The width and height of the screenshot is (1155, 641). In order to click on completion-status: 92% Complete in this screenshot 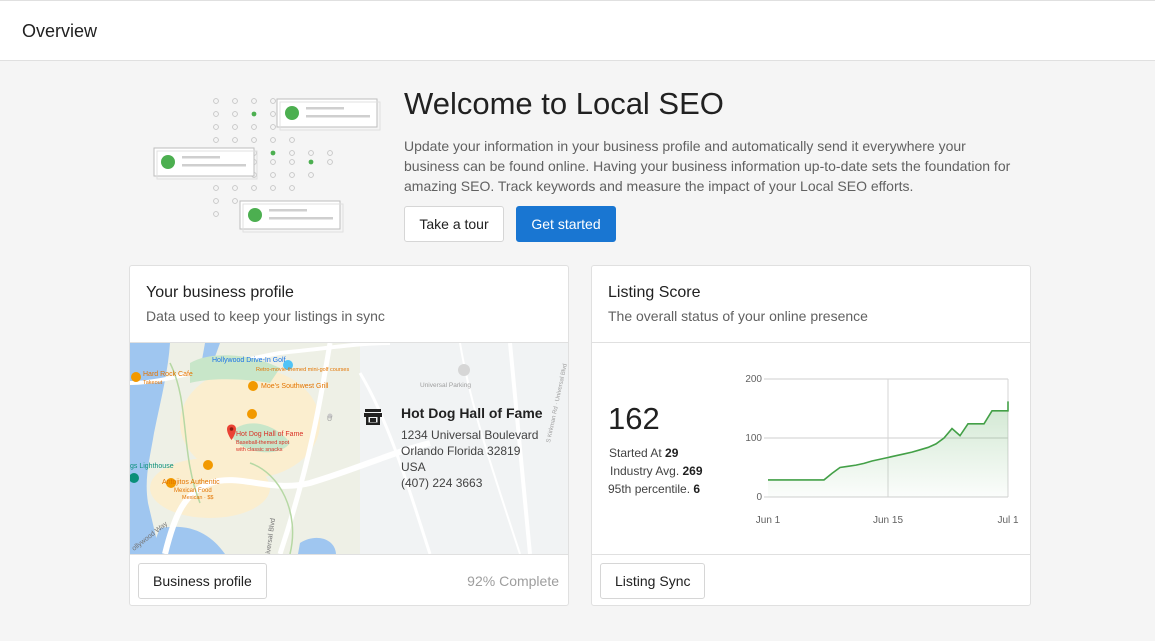, I will do `click(513, 581)`.